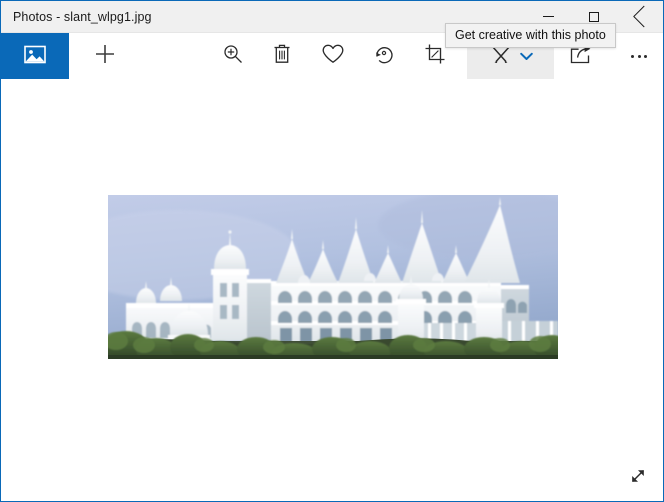 Image resolution: width=664 pixels, height=502 pixels. I want to click on new-button, so click(105, 56).